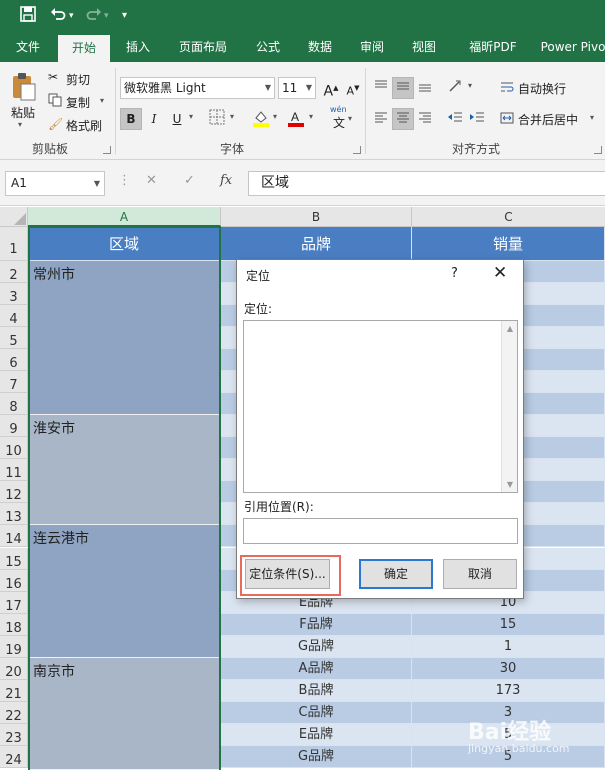  Describe the element at coordinates (14, 669) in the screenshot. I see `row-header: 20` at that location.